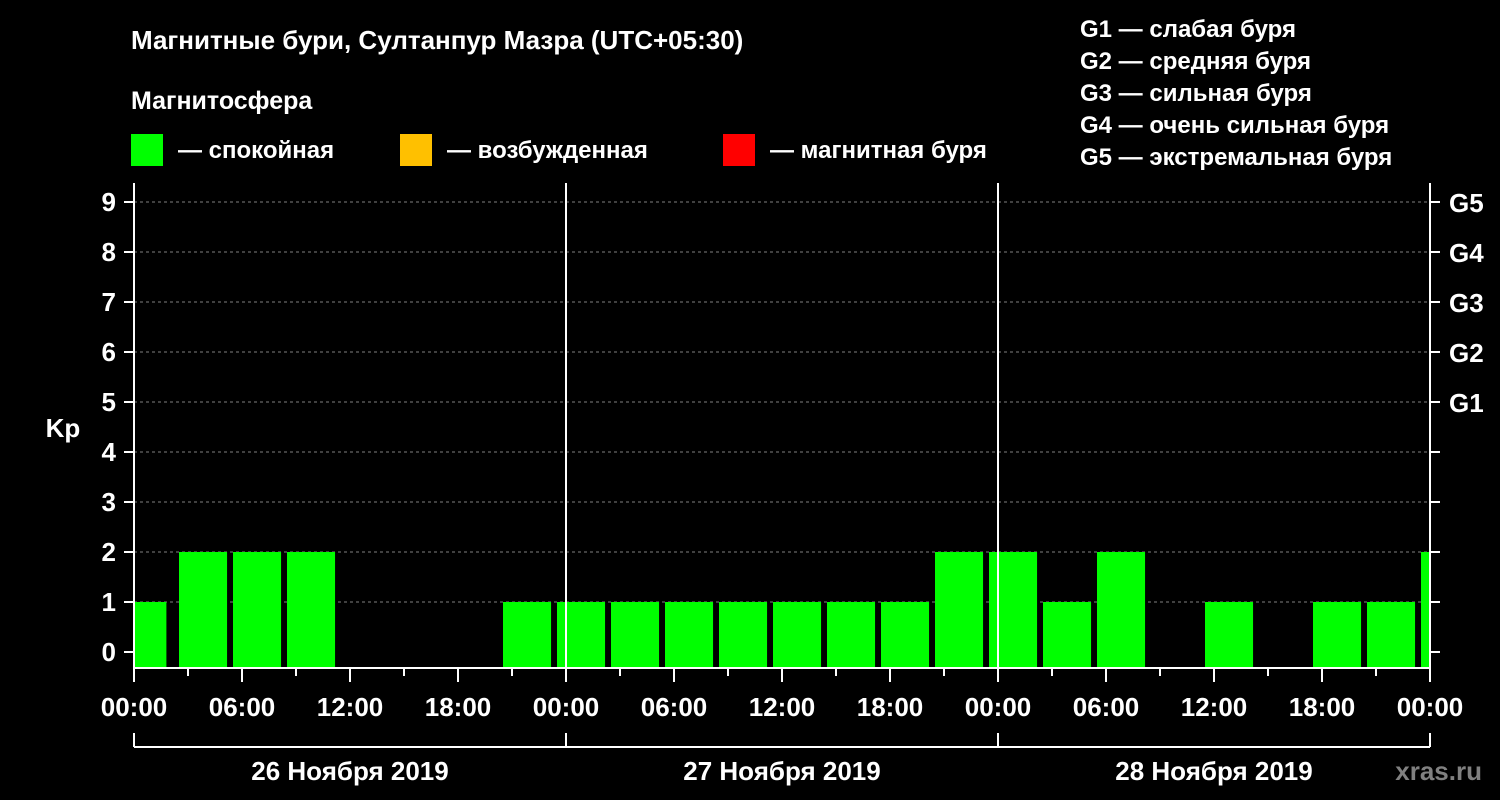 The image size is (1500, 800). Describe the element at coordinates (256, 150) in the screenshot. I see `legend-label-0: — спокойная` at that location.